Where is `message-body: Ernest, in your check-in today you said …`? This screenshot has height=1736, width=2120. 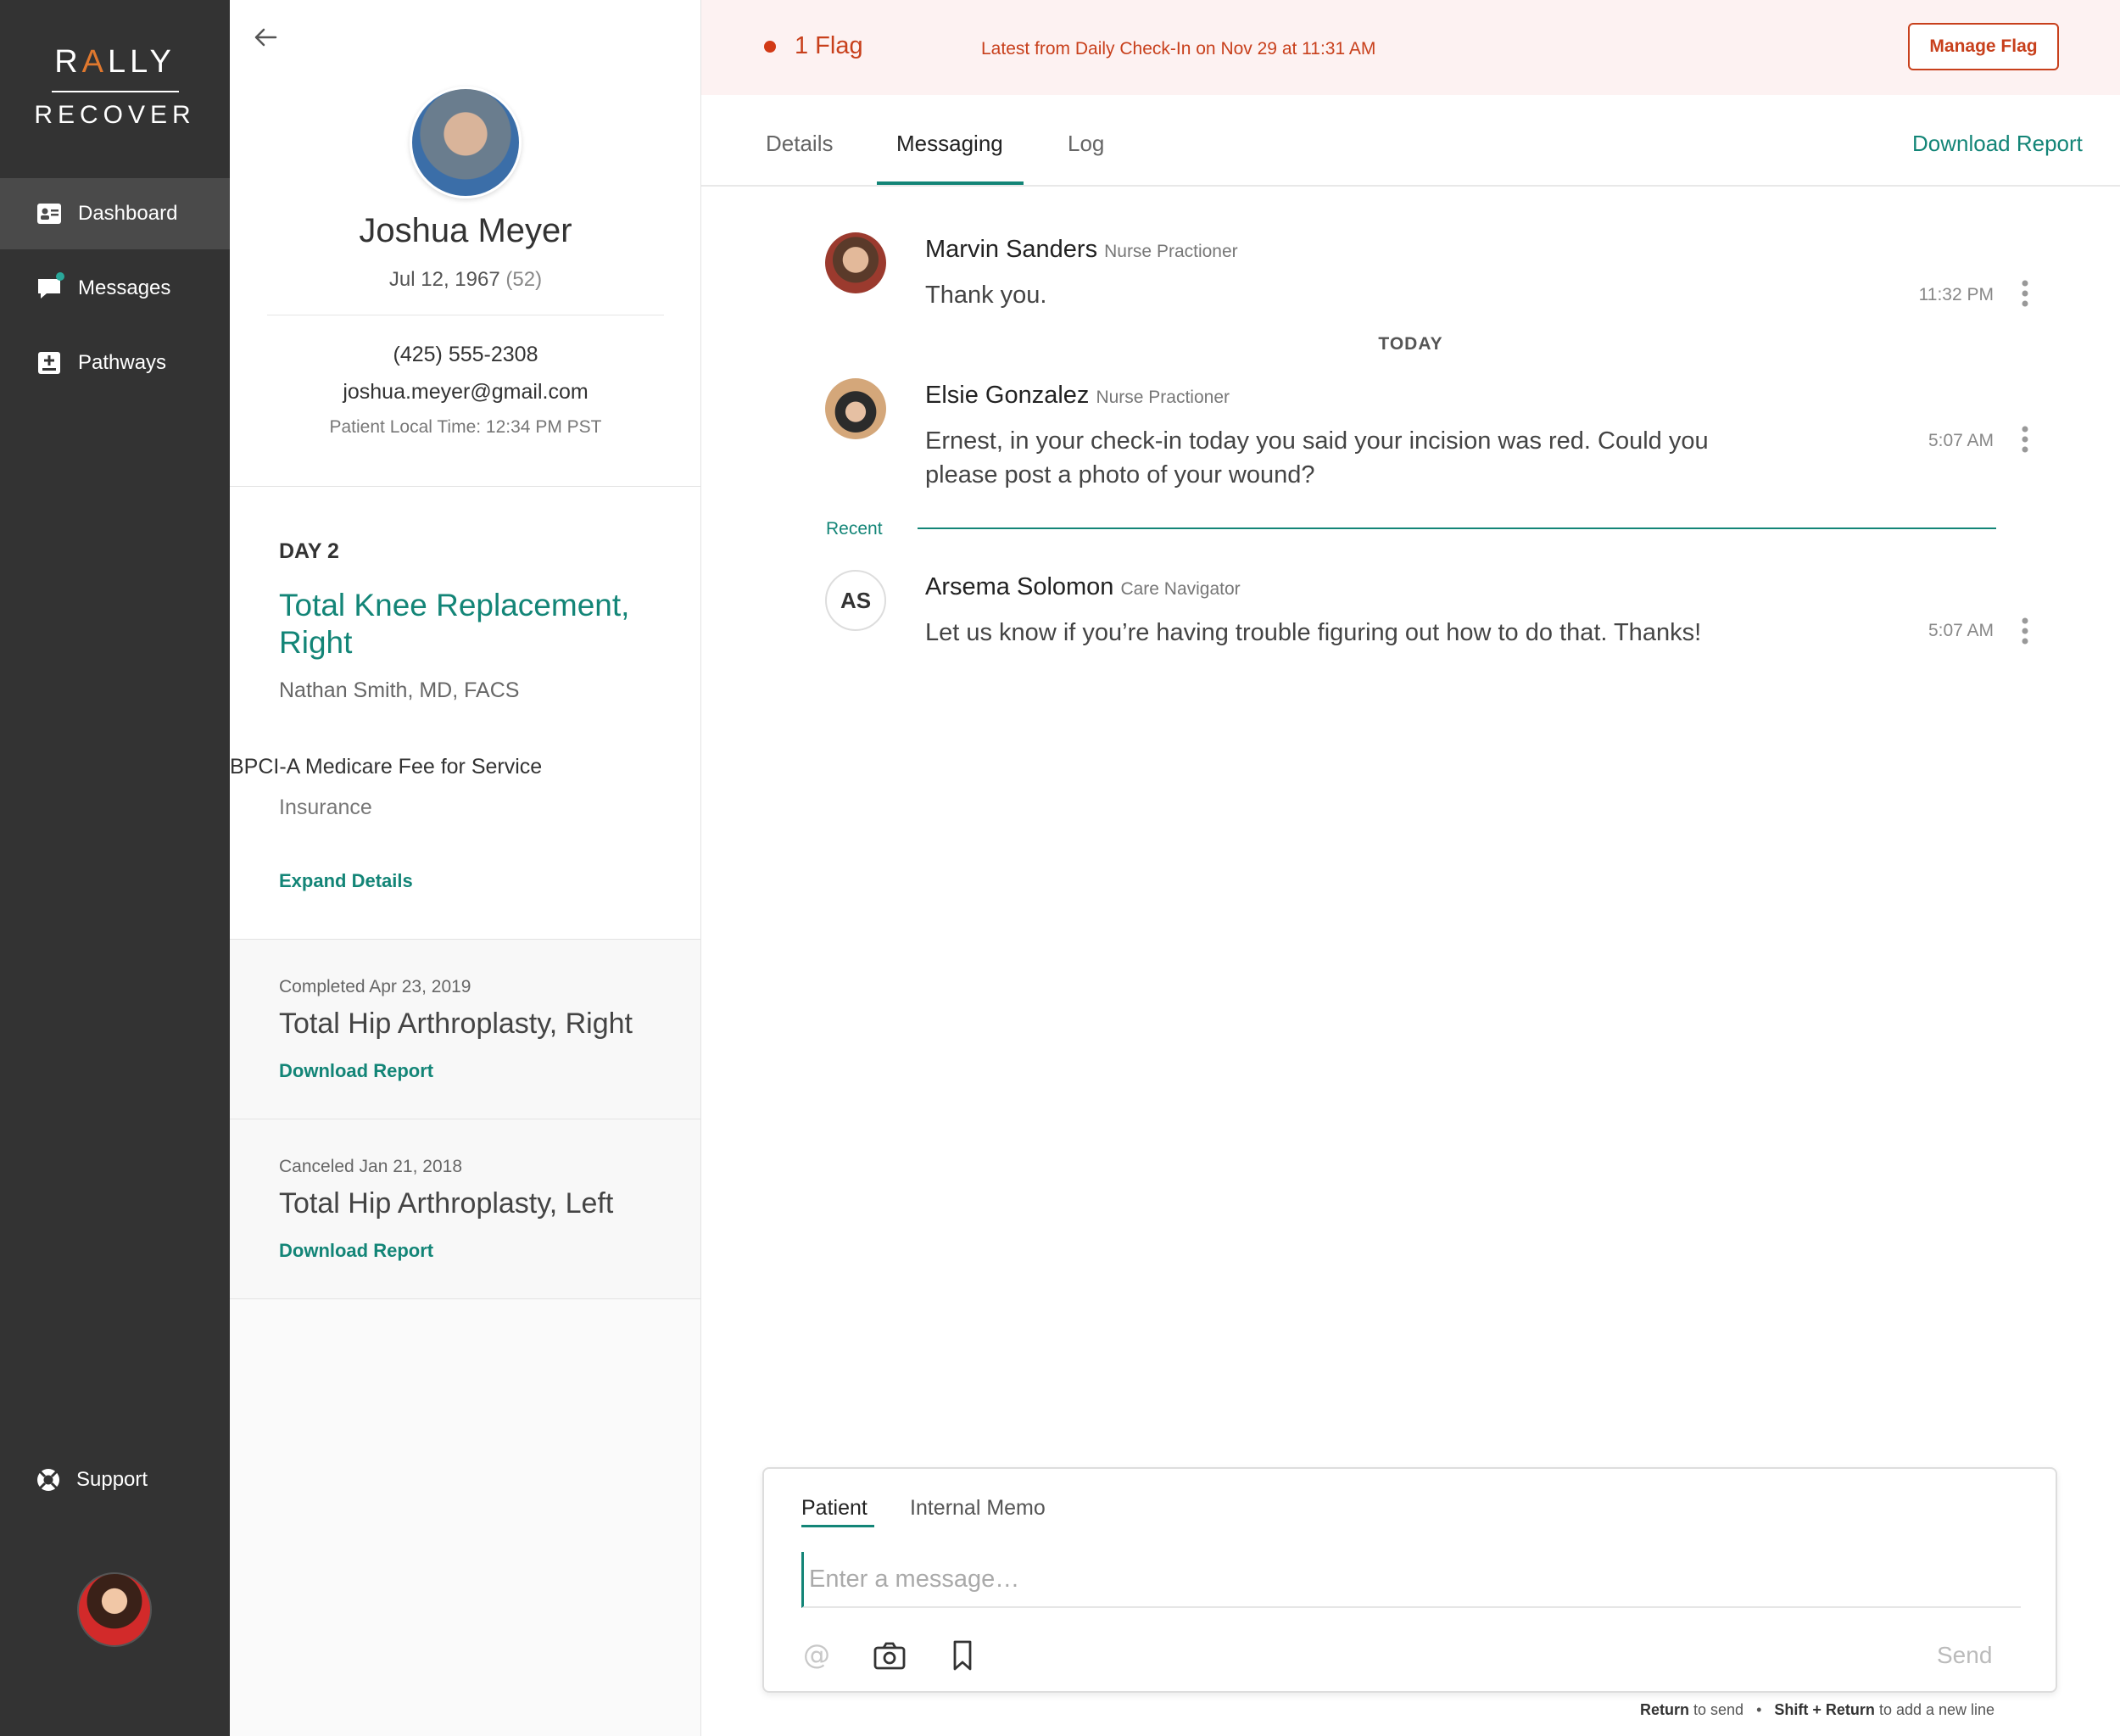
message-body: Ernest, in your check-in today you said … is located at coordinates (1317, 457).